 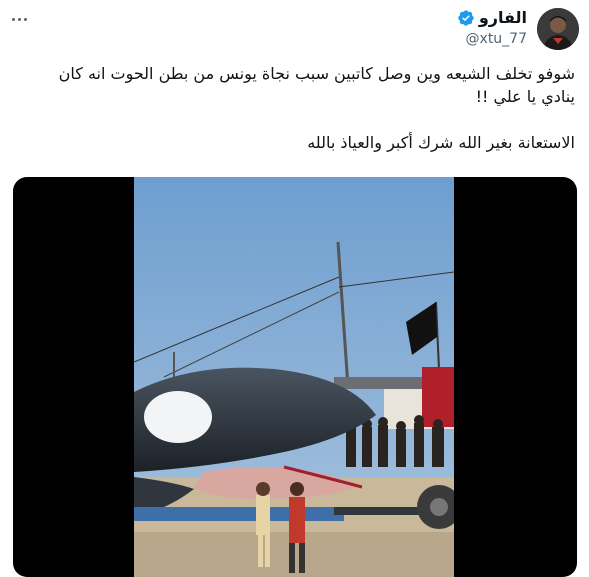 What do you see at coordinates (558, 29) in the screenshot?
I see `avatar` at bounding box center [558, 29].